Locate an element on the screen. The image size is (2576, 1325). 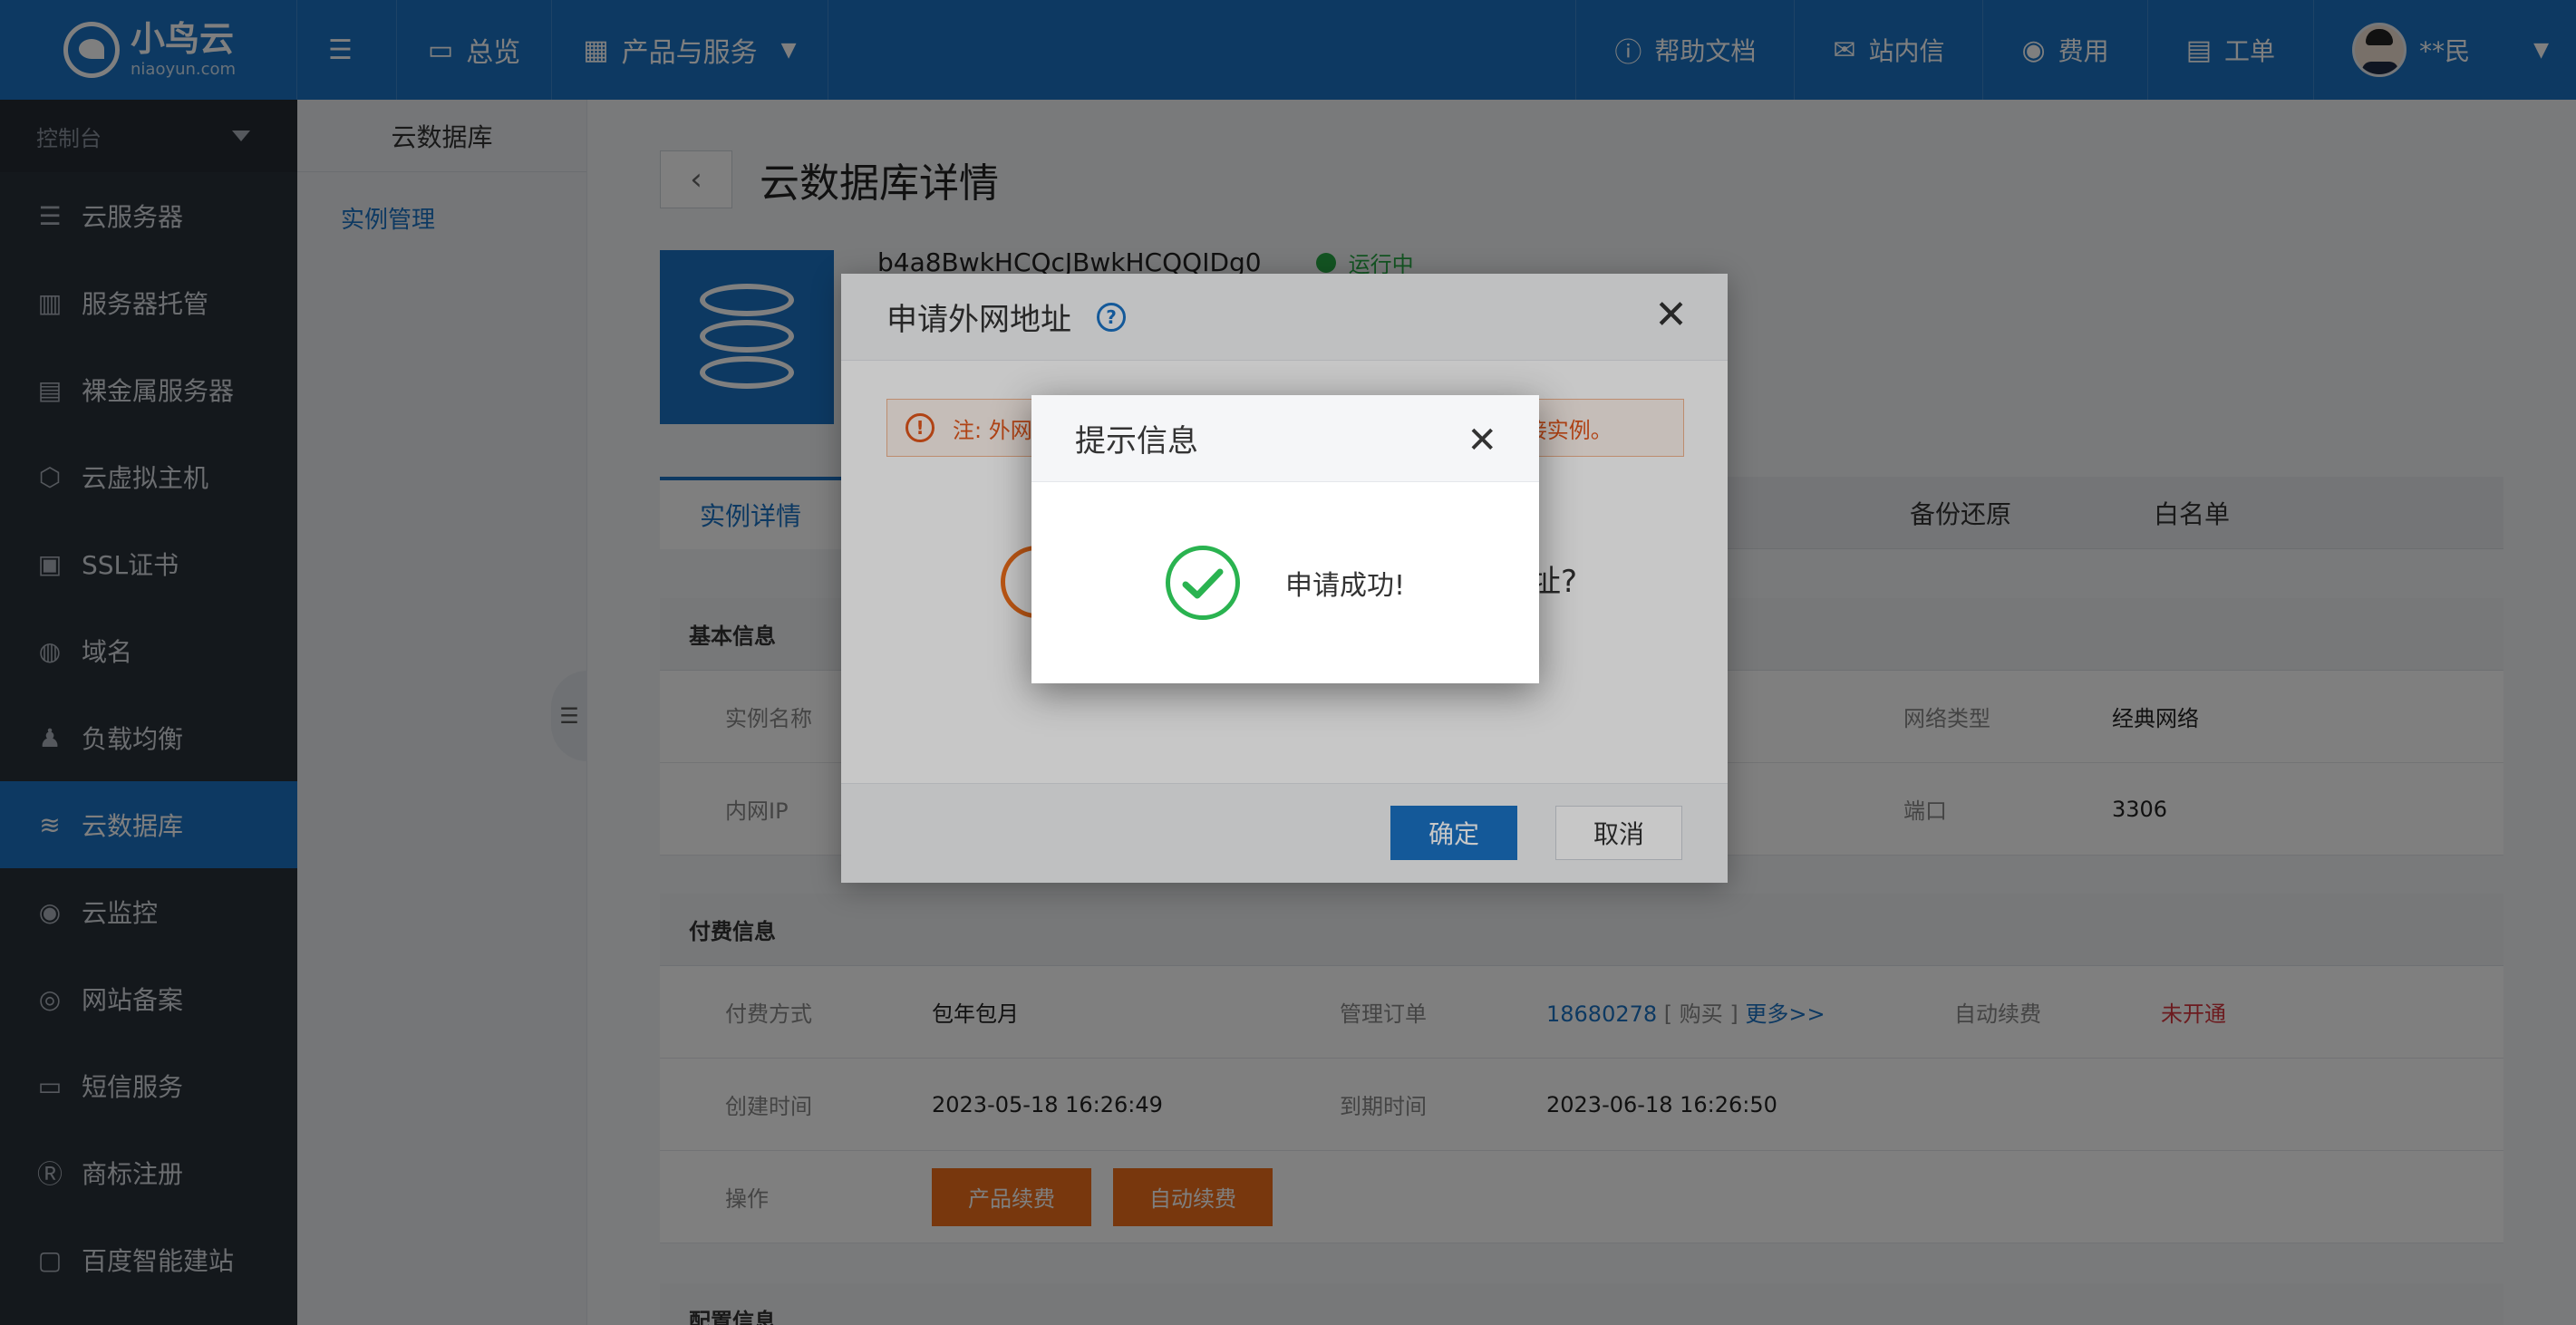
success-message: 申请成功! is located at coordinates (1345, 586).